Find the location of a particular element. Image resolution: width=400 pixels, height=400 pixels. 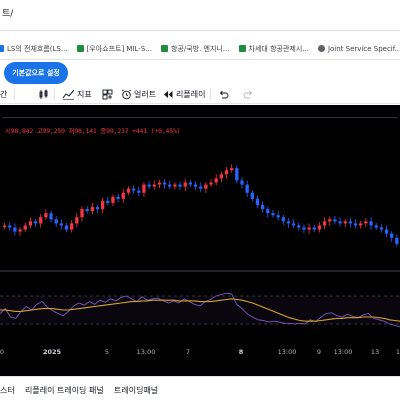

time-tick-label: 2025 is located at coordinates (52, 352).